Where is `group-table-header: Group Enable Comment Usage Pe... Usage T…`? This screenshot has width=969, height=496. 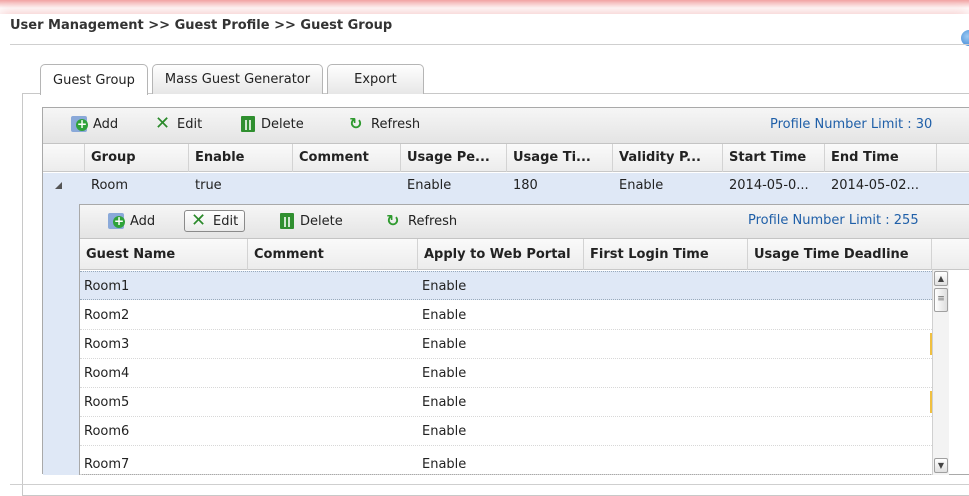
group-table-header: Group Enable Comment Usage Pe... Usage T… is located at coordinates (506, 158).